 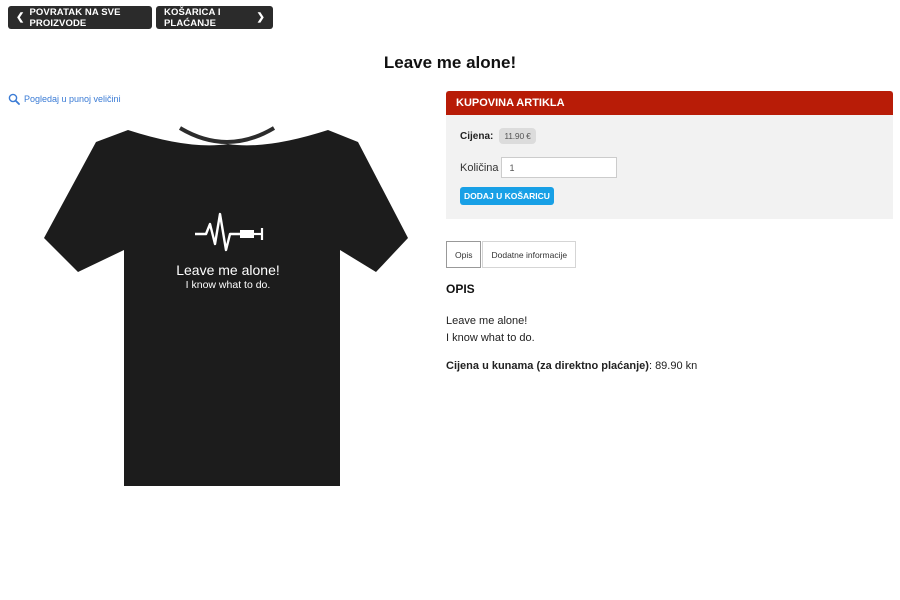 What do you see at coordinates (14, 99) in the screenshot?
I see `magnifier-icon` at bounding box center [14, 99].